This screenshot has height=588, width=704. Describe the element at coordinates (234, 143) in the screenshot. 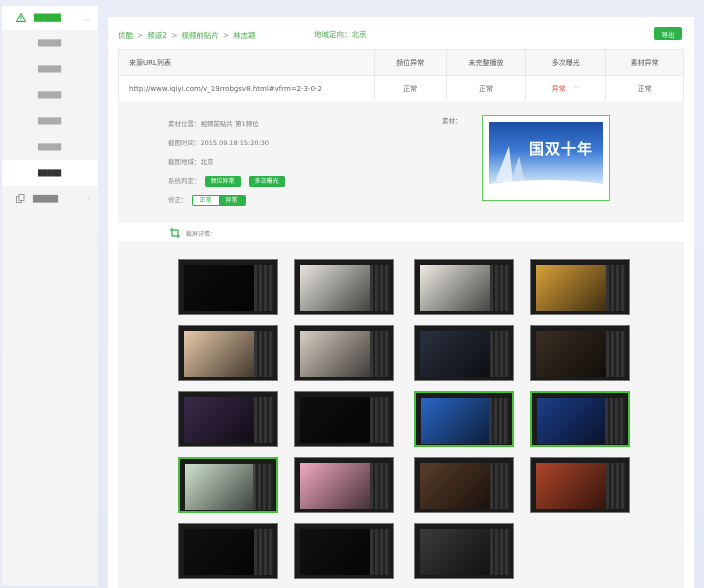

I see `info-value: 2015.09.18 15:20:30` at that location.